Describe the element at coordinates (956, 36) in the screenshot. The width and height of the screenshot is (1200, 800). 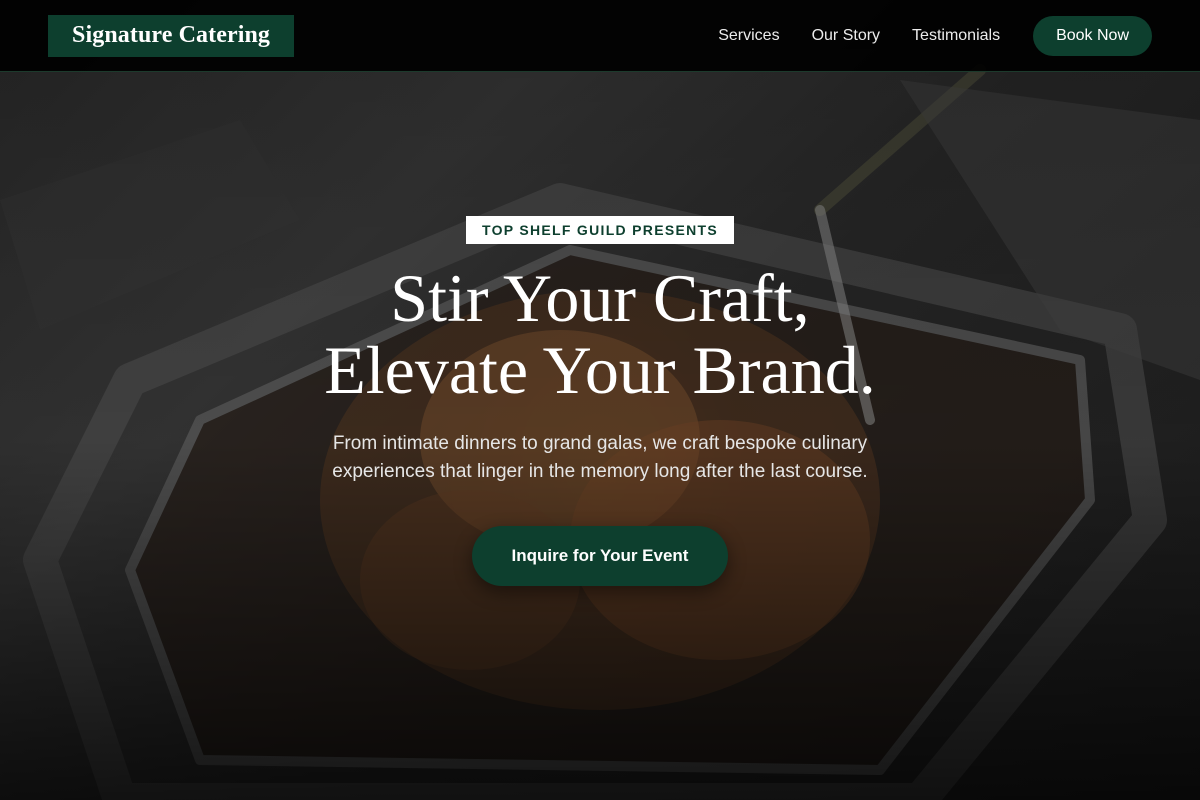
I see `nav-link-testimonials: Testimonials` at that location.